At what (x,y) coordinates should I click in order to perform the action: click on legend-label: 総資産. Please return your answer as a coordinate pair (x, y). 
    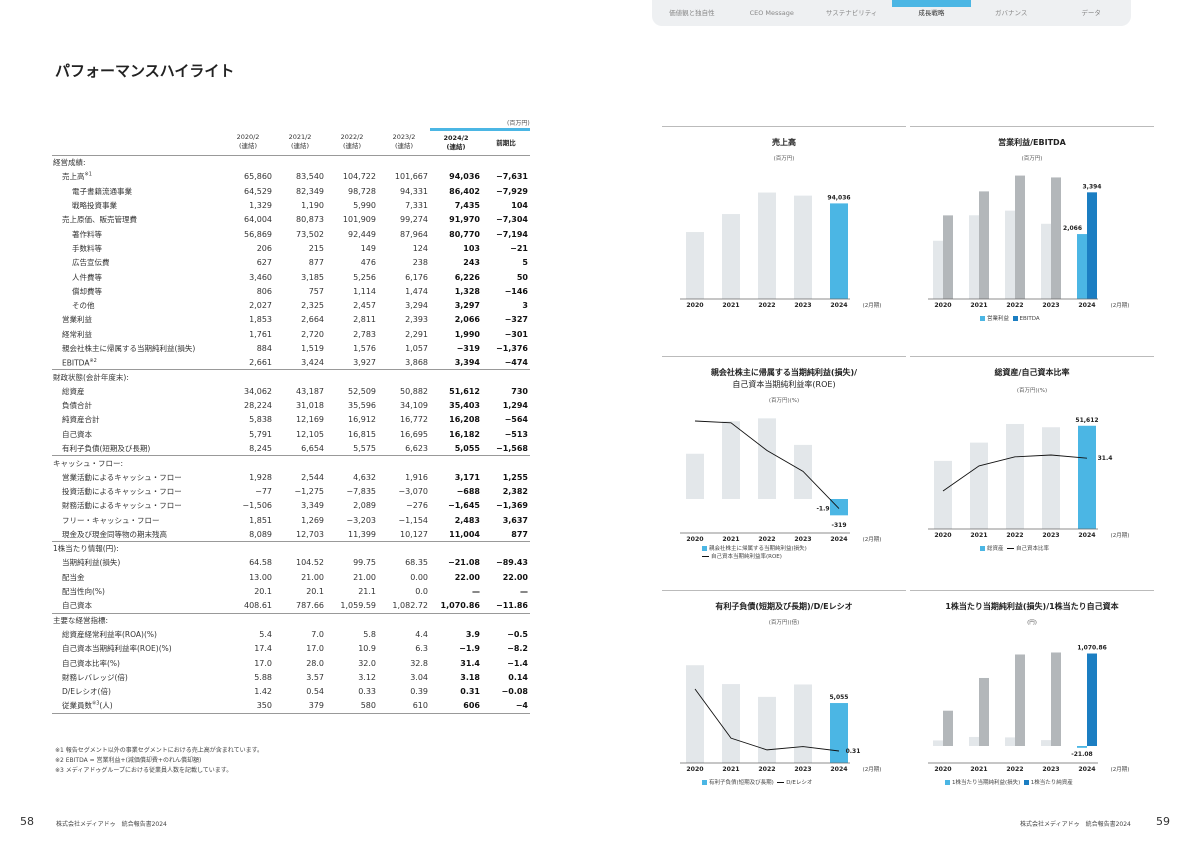
    Looking at the image, I should click on (995, 549).